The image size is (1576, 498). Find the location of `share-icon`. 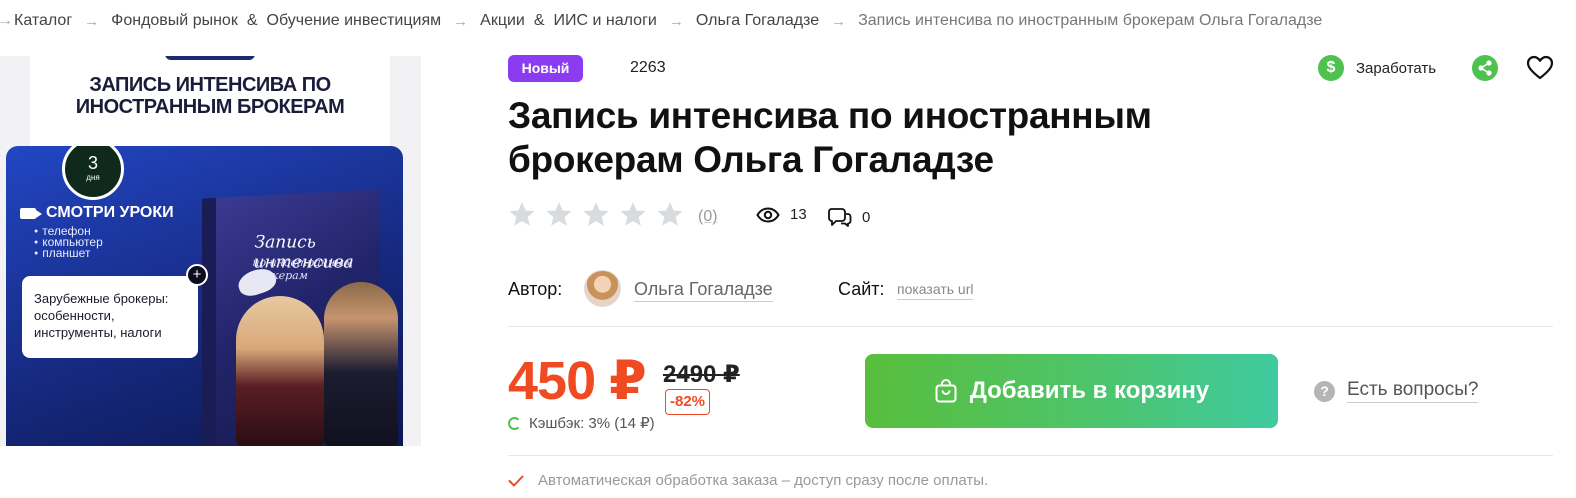

share-icon is located at coordinates (1485, 68).